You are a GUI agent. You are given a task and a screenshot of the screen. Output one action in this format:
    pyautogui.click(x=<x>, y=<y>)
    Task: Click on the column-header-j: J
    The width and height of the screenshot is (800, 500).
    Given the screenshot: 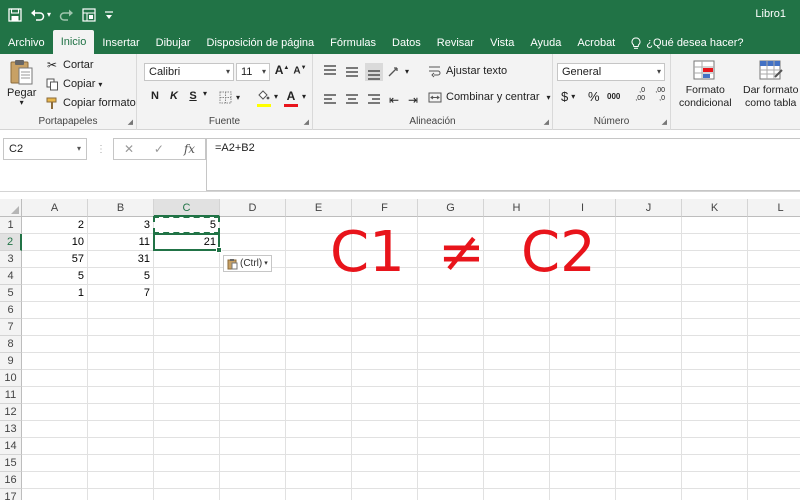 What is the action you would take?
    pyautogui.click(x=649, y=208)
    